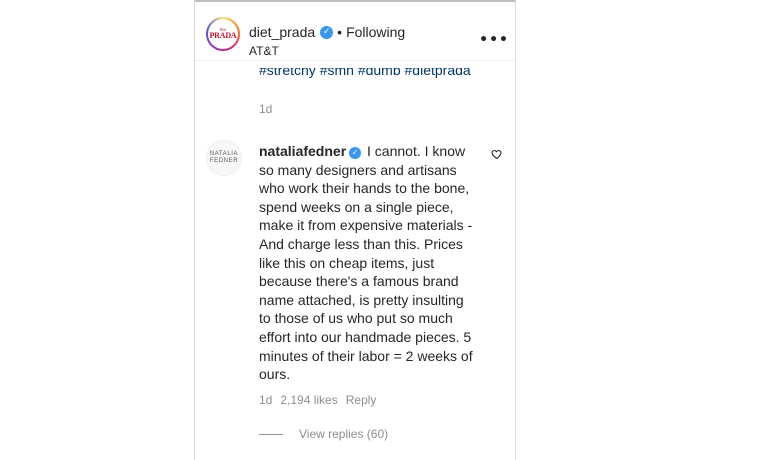  Describe the element at coordinates (302, 151) in the screenshot. I see `commenter-username: nataliafedner` at that location.